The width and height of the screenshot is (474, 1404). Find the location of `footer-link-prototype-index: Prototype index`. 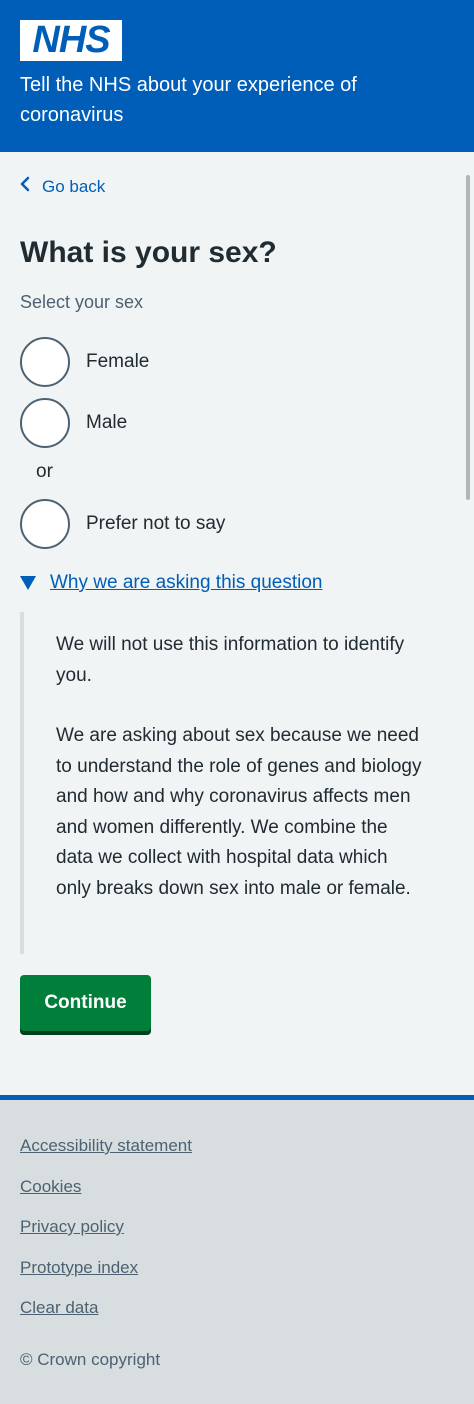

footer-link-prototype-index: Prototype index is located at coordinates (79, 1267).